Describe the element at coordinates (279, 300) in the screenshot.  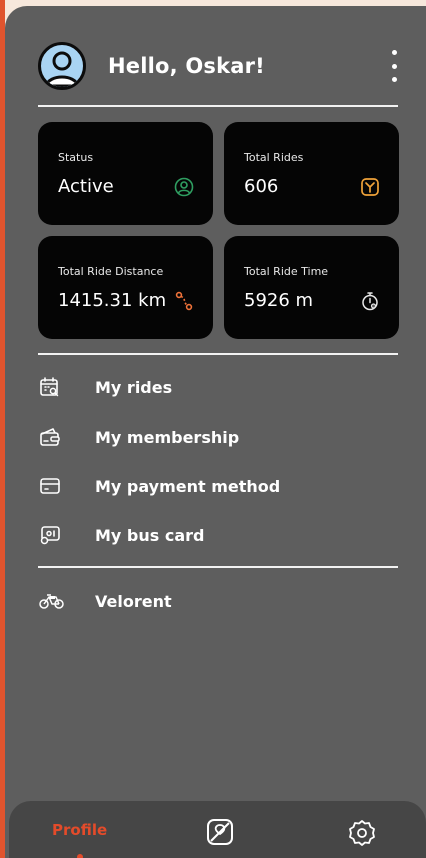
I see `stat-value: 5926 m` at that location.